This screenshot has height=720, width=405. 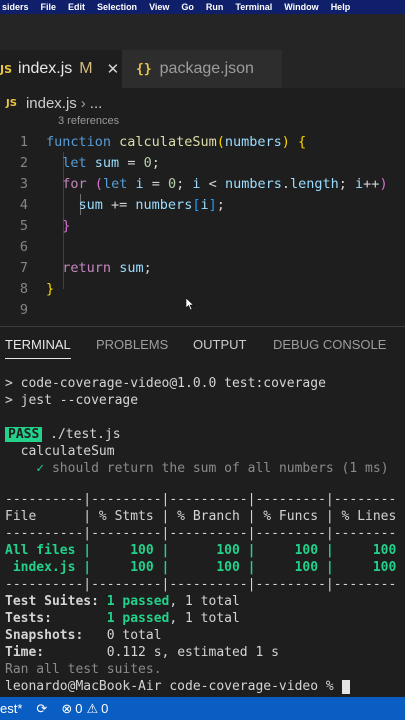 I want to click on tab-output: OUTPUT, so click(x=219, y=344).